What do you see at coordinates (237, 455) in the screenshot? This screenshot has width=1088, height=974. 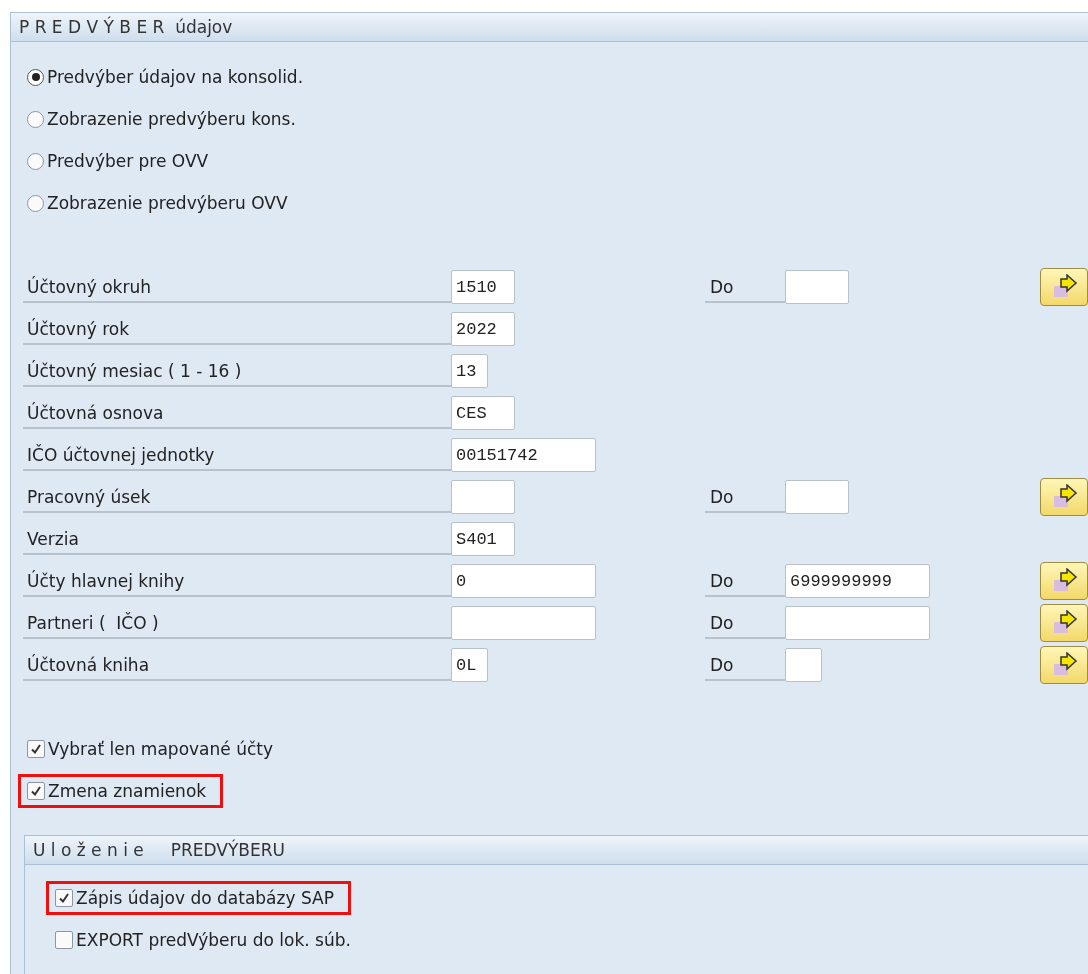 I see `field-label: IČO účtovnej jednotky` at bounding box center [237, 455].